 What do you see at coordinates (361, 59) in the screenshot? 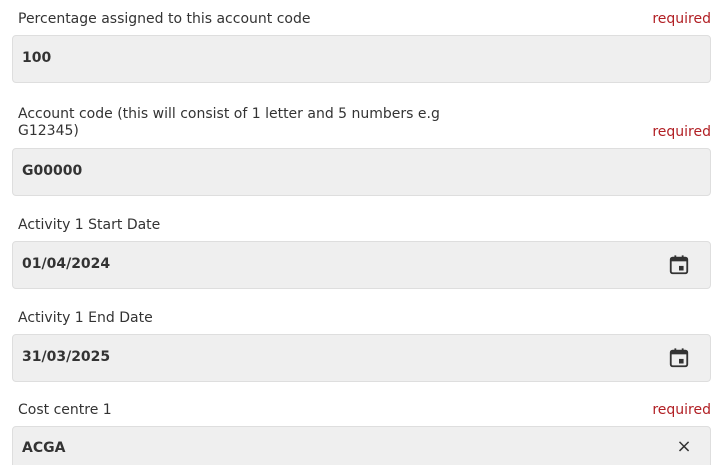
I see `percentage-input: 100` at bounding box center [361, 59].